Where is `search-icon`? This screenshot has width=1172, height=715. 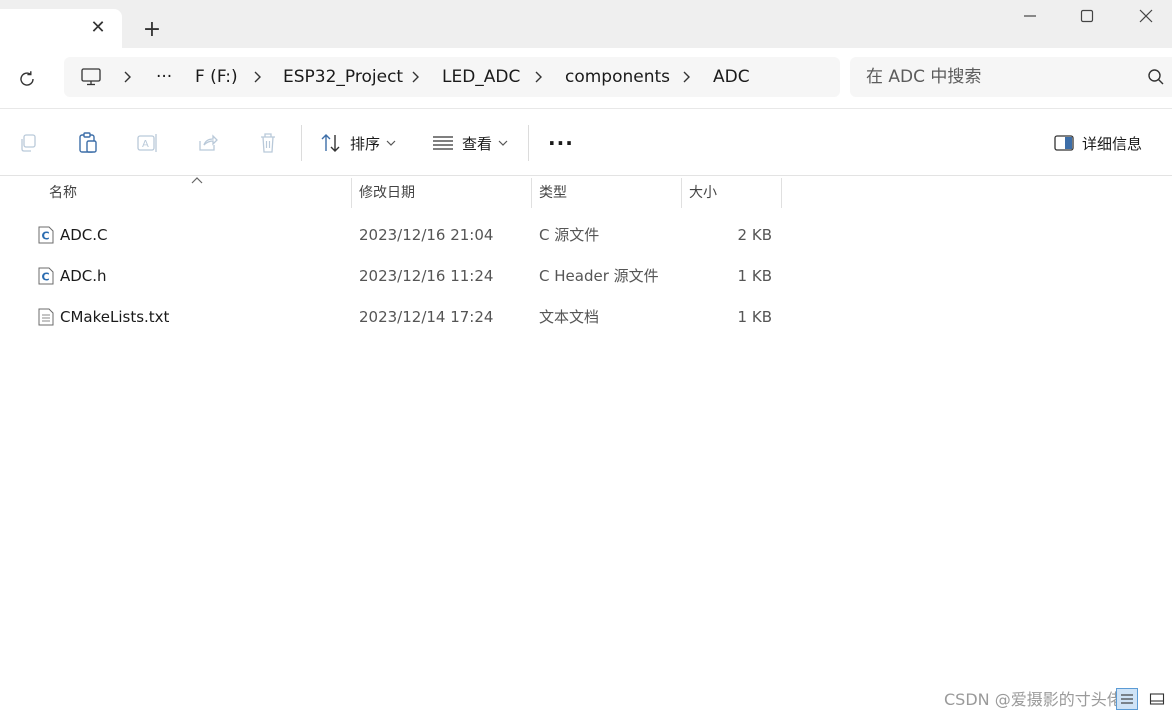 search-icon is located at coordinates (1156, 77).